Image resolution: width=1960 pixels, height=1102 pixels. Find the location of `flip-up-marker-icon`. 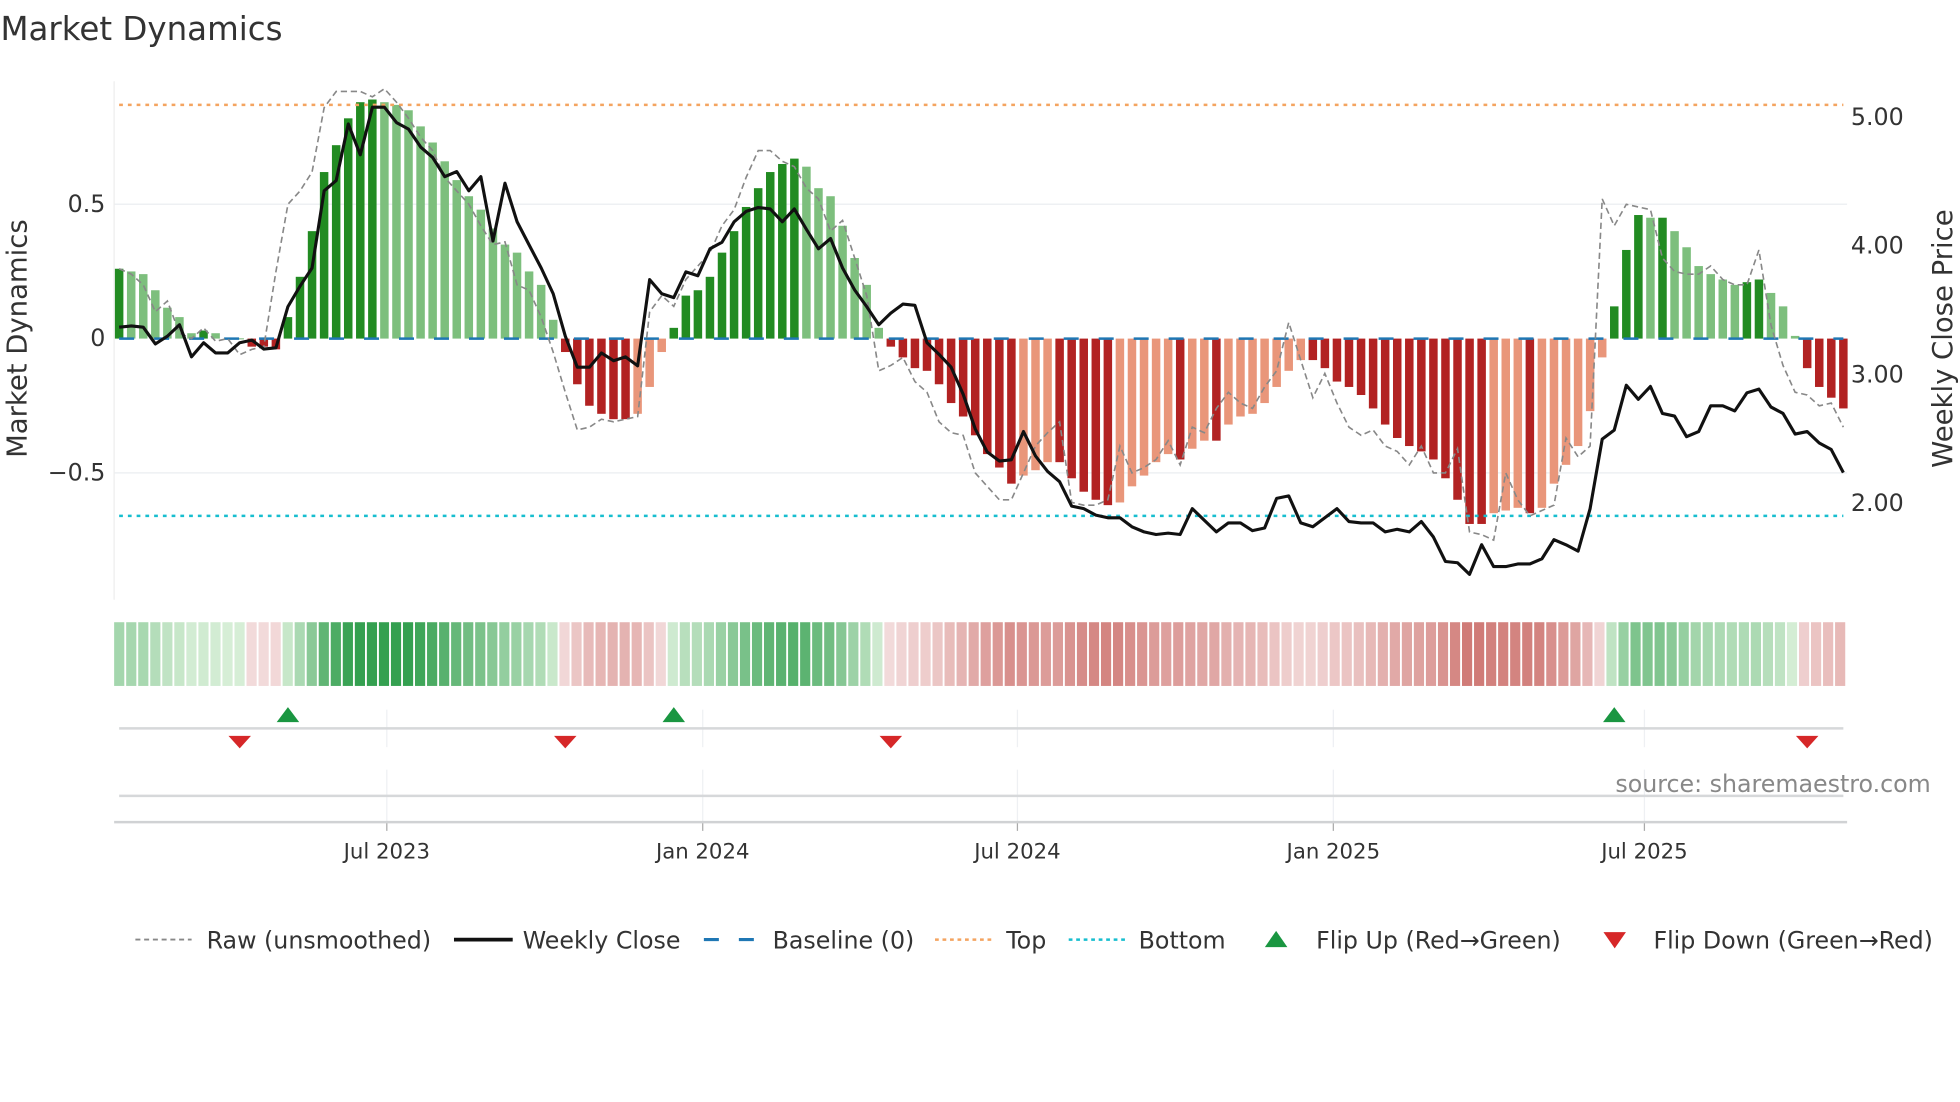

flip-up-marker-icon is located at coordinates (674, 715).